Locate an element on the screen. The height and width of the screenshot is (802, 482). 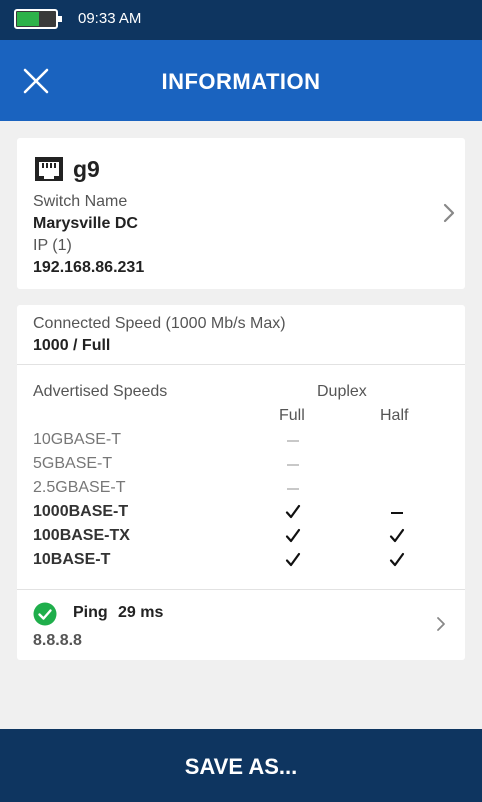
status-bar: 09:33 AM is located at coordinates (241, 20).